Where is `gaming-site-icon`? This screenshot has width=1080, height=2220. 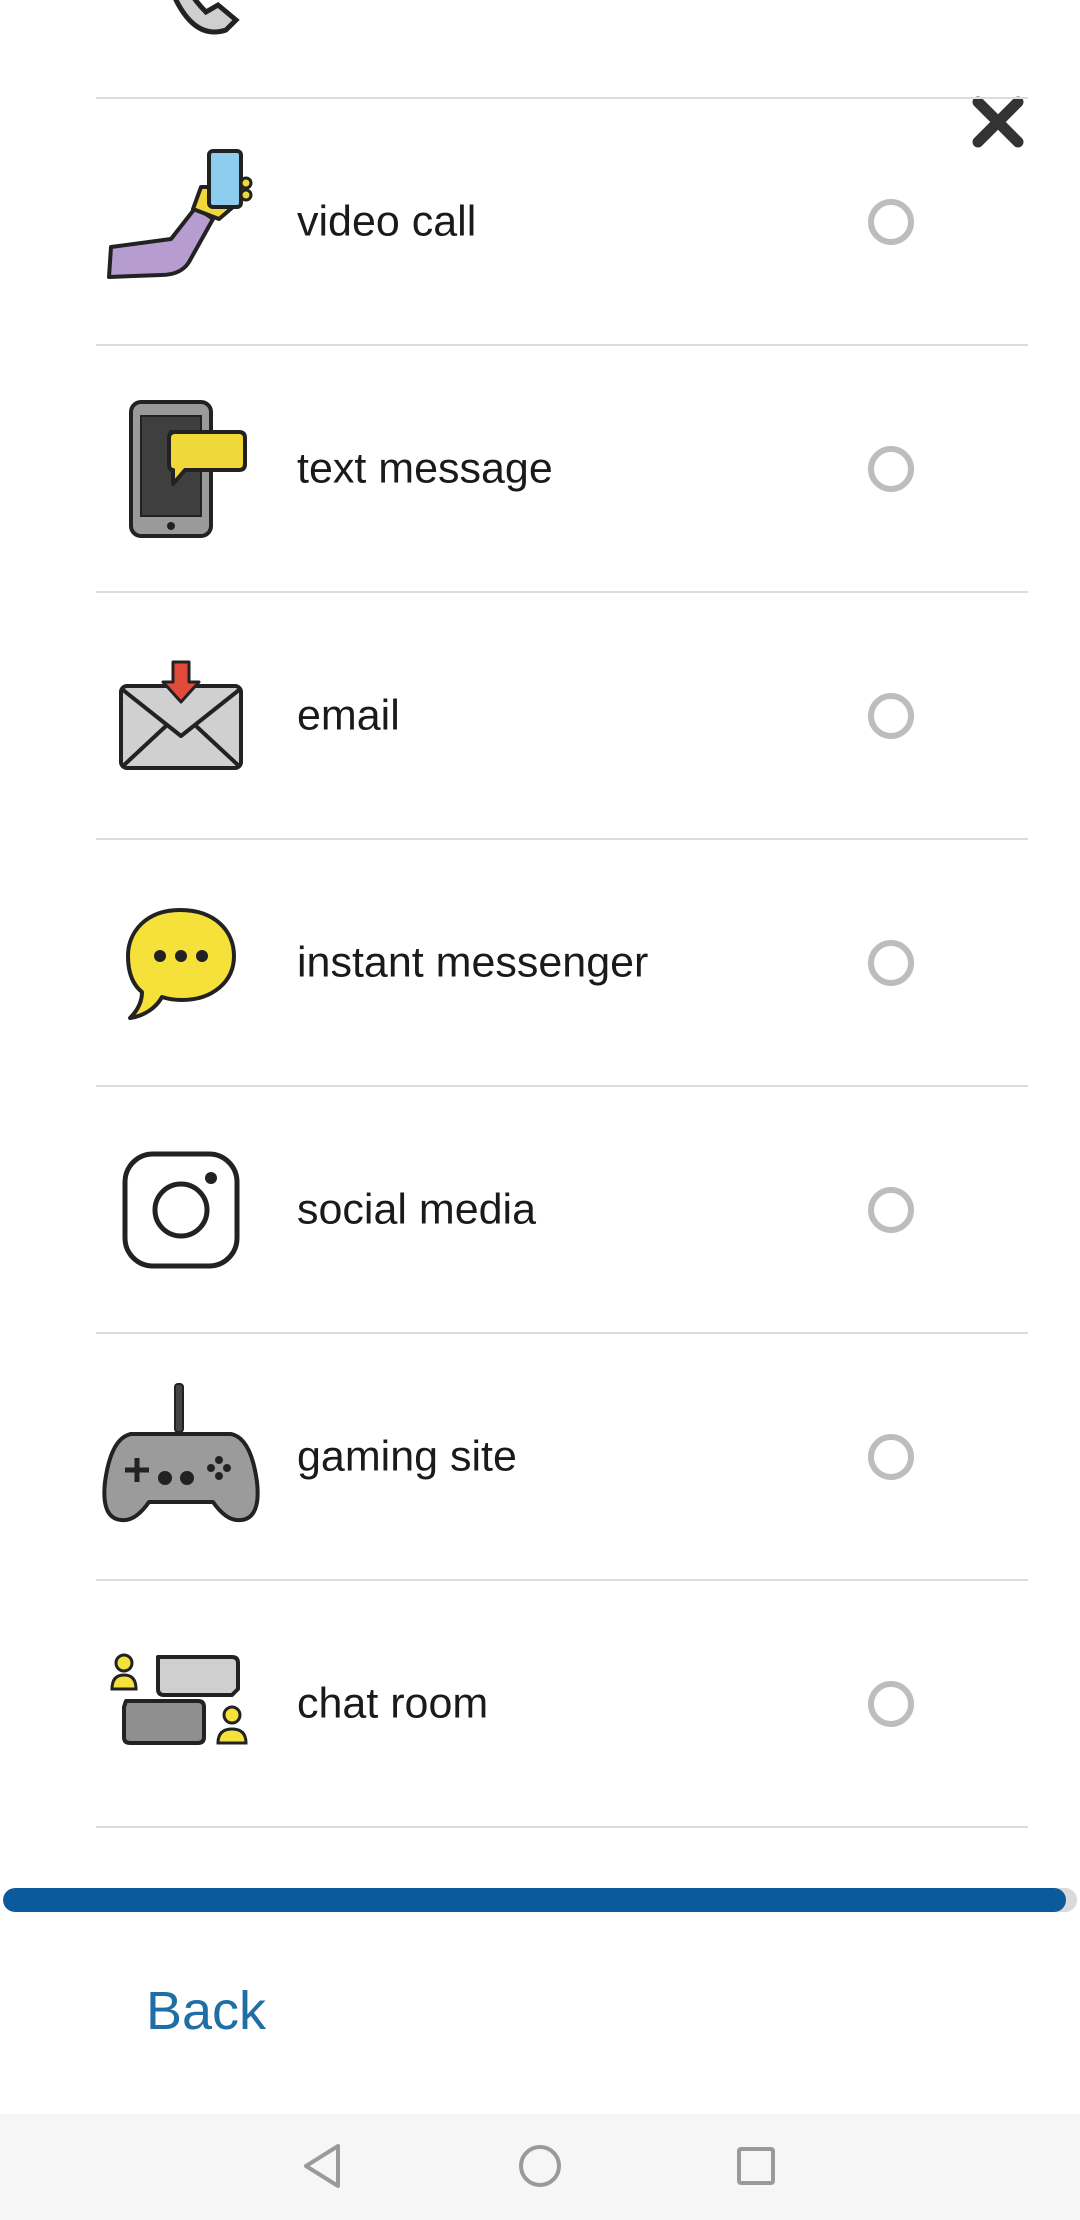 gaming-site-icon is located at coordinates (181, 1457).